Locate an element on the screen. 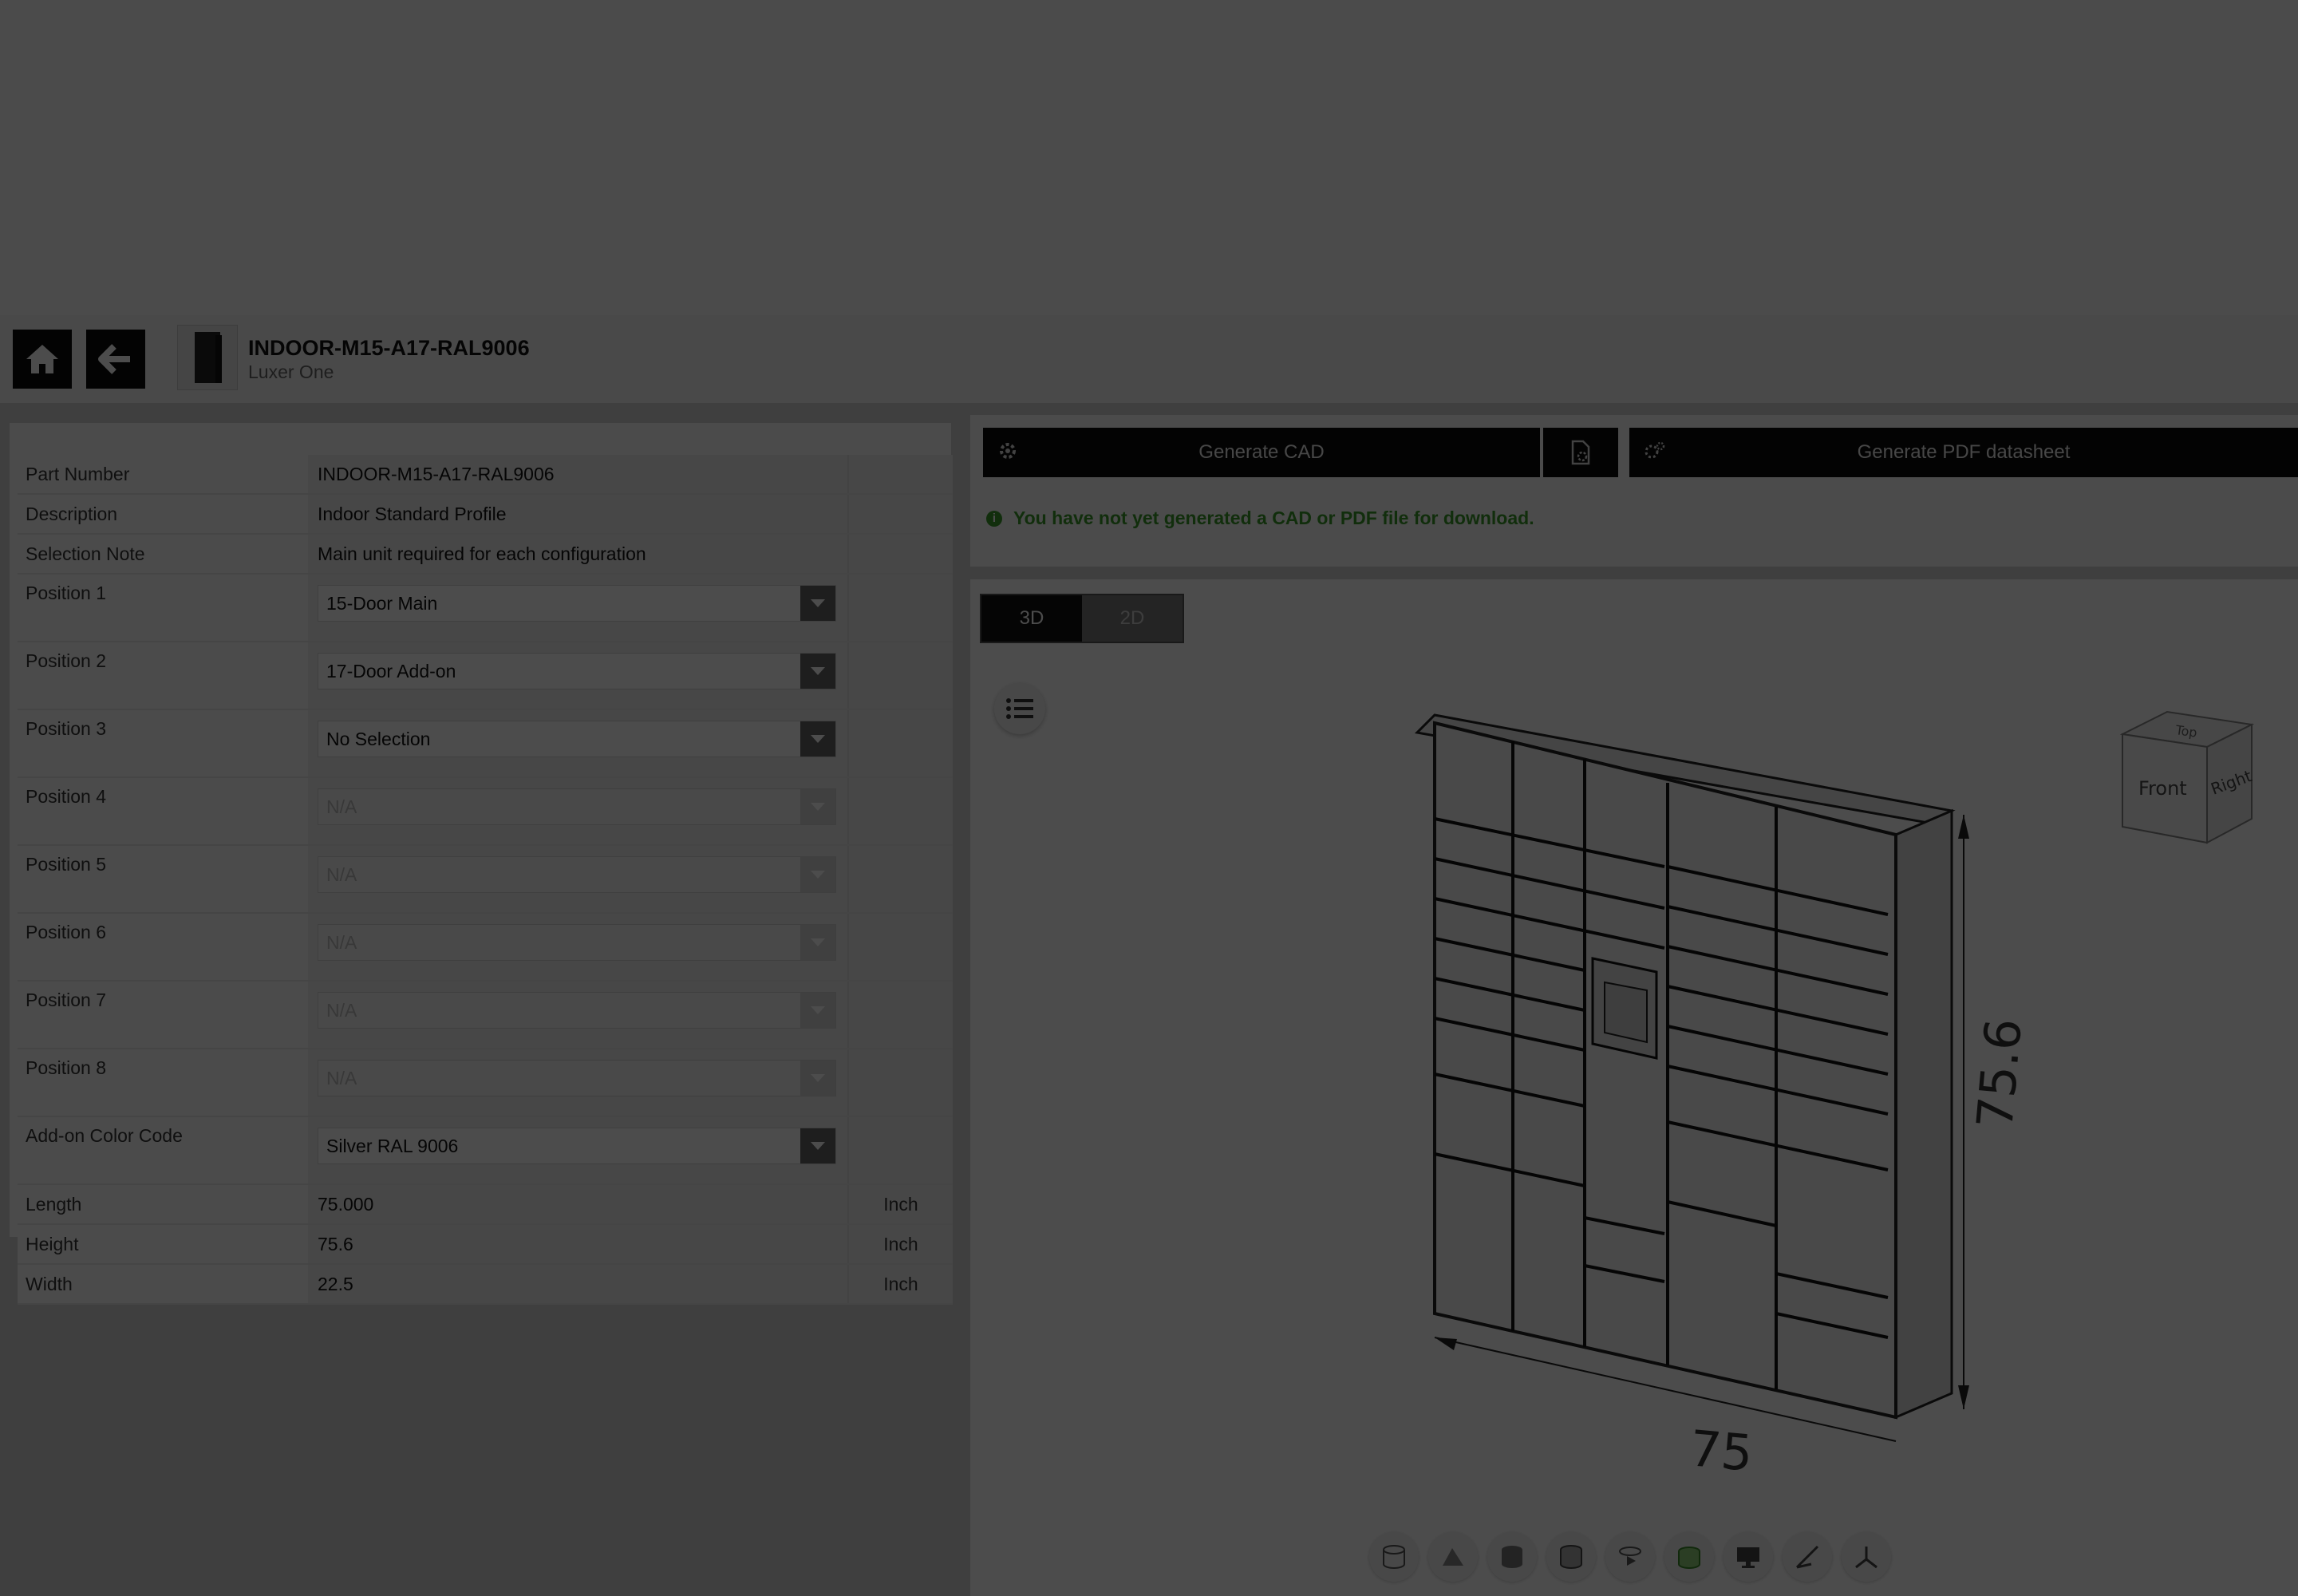 The width and height of the screenshot is (2298, 1596). product-thumbnail is located at coordinates (207, 357).